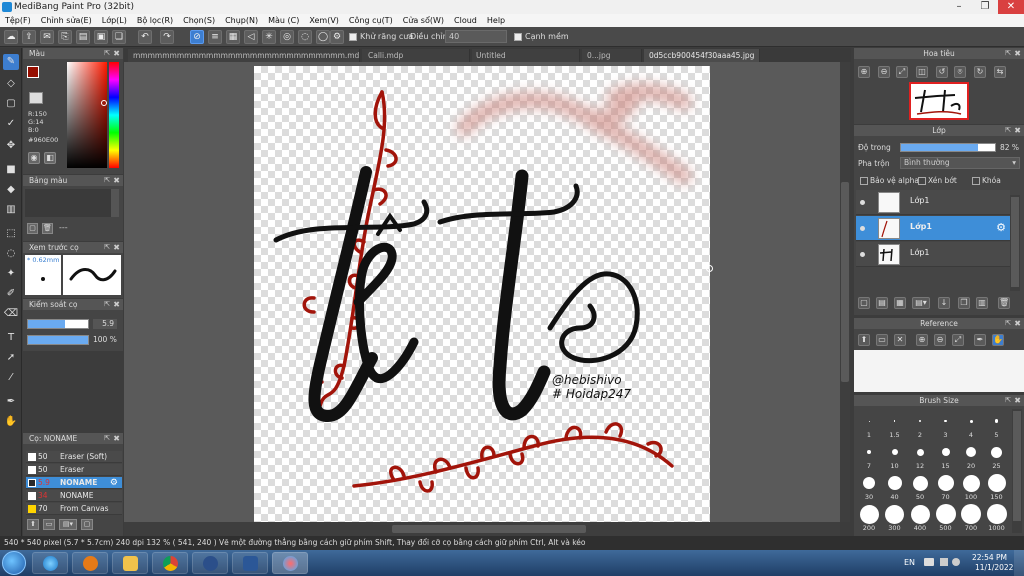  What do you see at coordinates (337, 37) in the screenshot?
I see `settings-gear-icon: ⚙` at bounding box center [337, 37].